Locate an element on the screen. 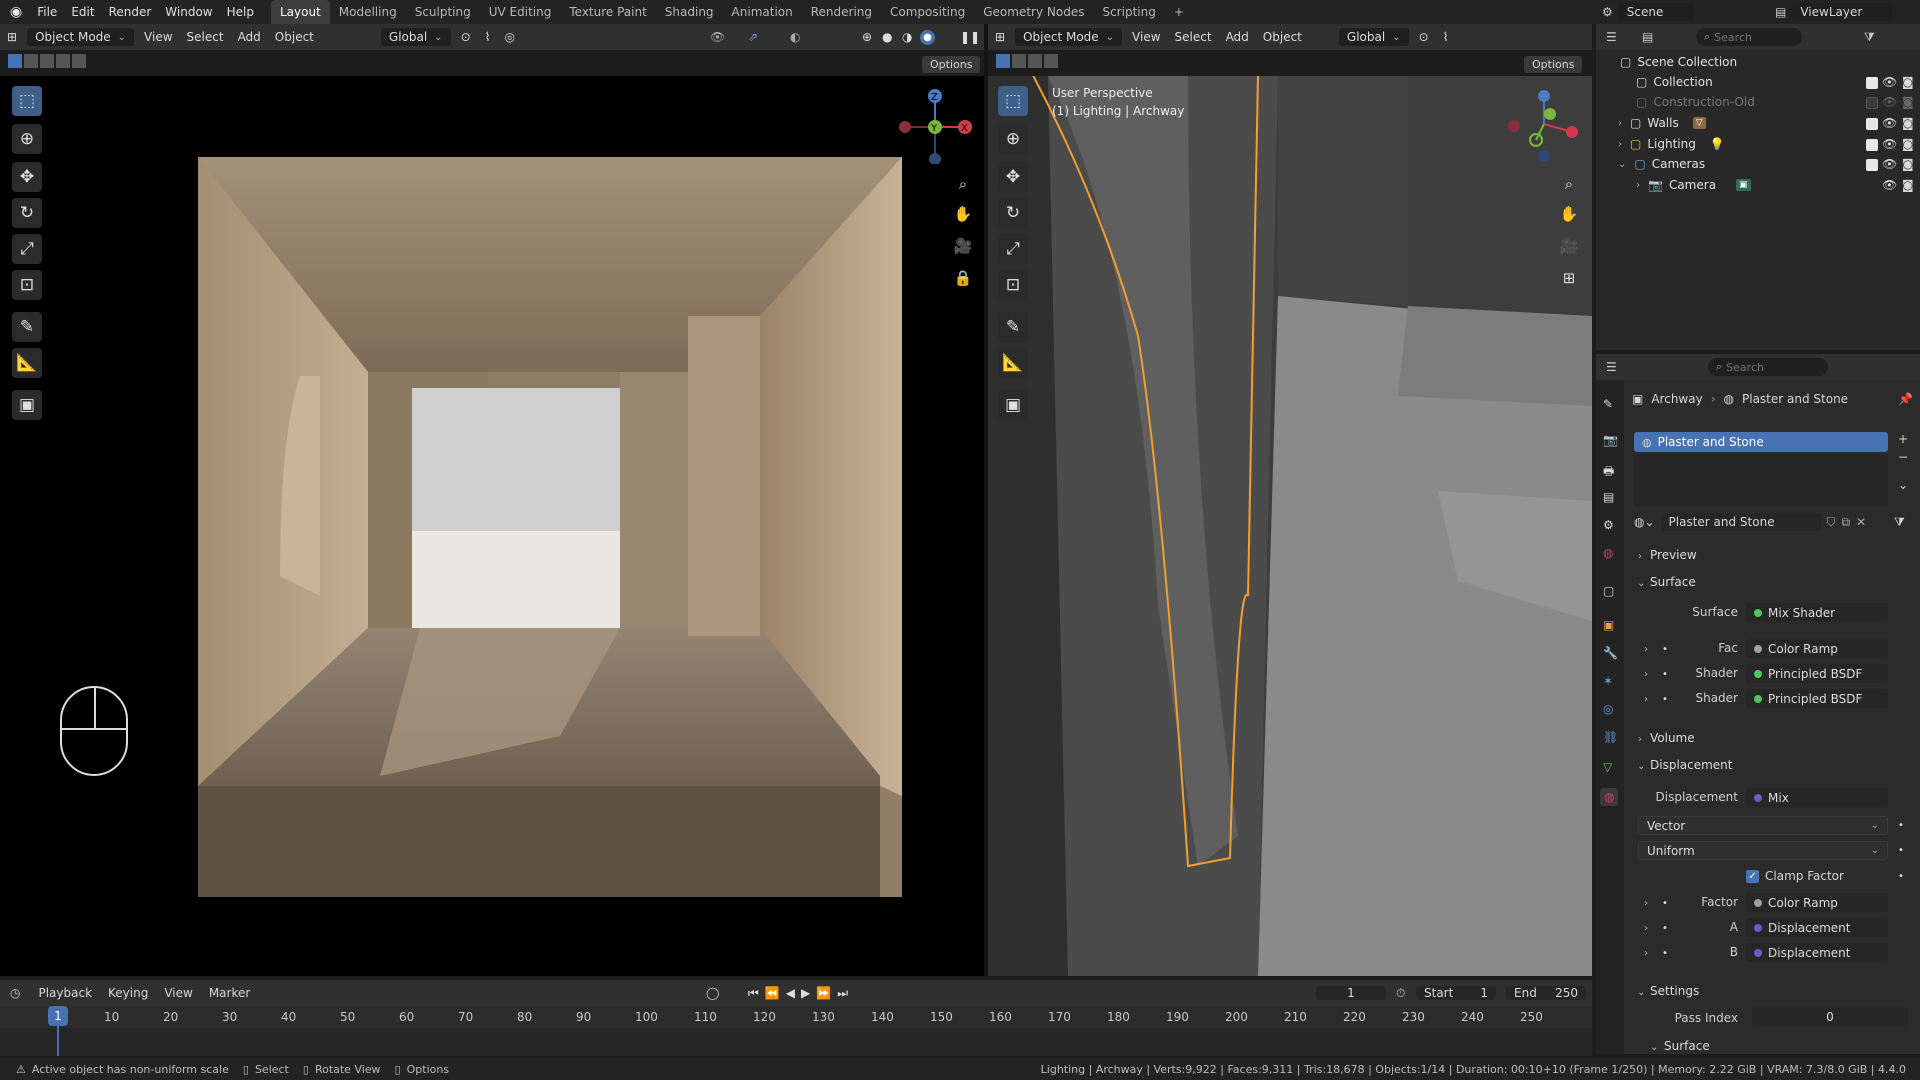 This screenshot has height=1080, width=1920. add-cube-tool-icon: ▣ is located at coordinates (27, 405).